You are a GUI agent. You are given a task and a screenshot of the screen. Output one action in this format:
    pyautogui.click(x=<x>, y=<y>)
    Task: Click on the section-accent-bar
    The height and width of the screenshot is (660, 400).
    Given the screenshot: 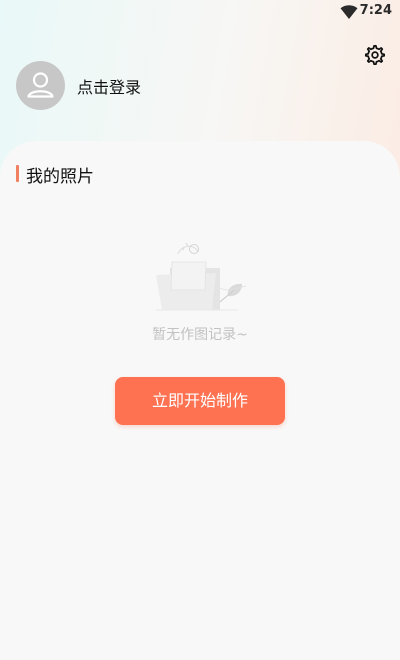 What is the action you would take?
    pyautogui.click(x=17, y=173)
    